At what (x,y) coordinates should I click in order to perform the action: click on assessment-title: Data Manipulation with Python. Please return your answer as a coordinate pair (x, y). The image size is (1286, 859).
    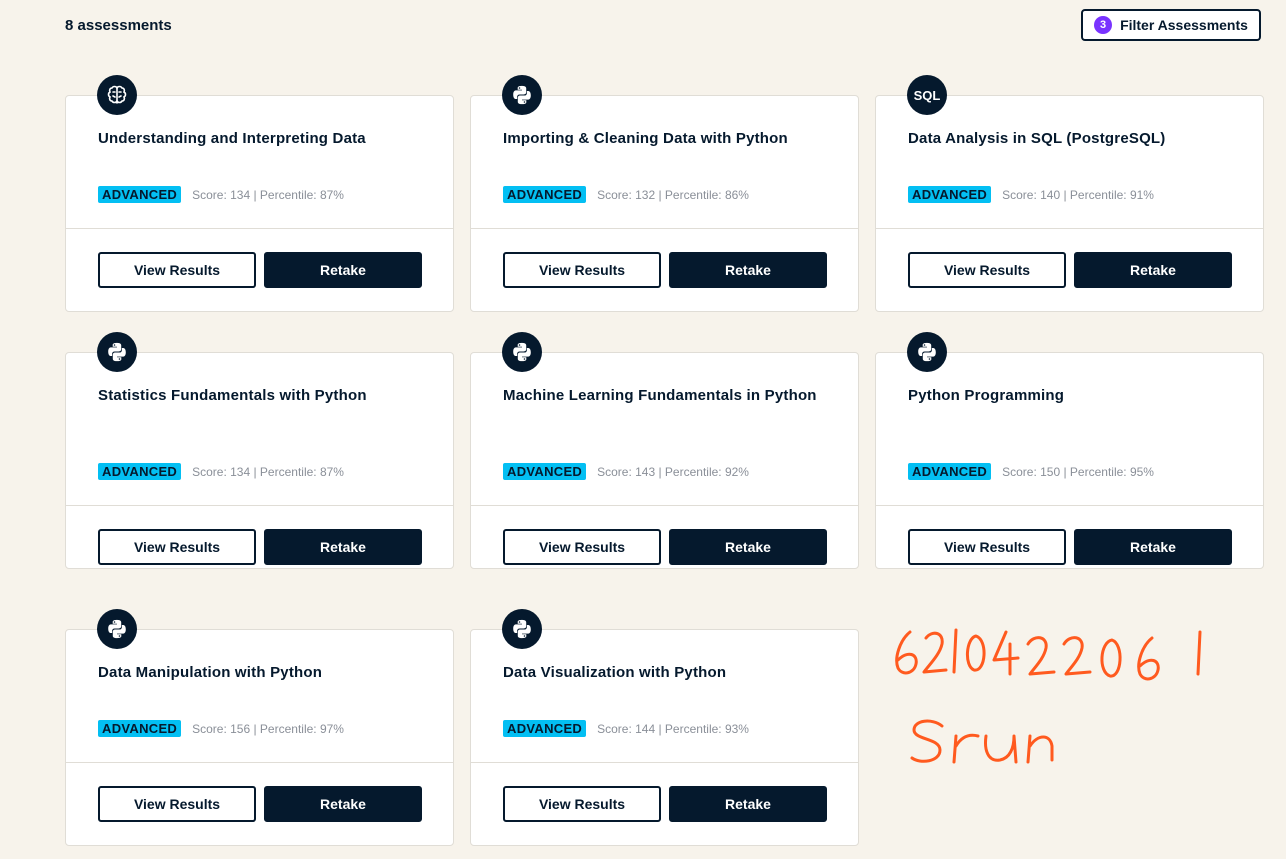
    Looking at the image, I should click on (210, 672).